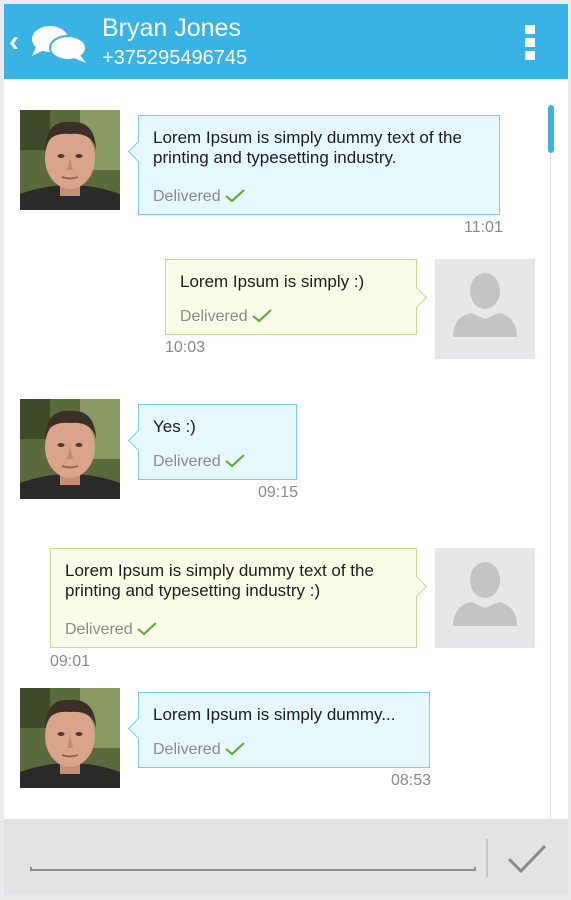 Image resolution: width=571 pixels, height=900 pixels. What do you see at coordinates (487, 858) in the screenshot?
I see `composer-divider` at bounding box center [487, 858].